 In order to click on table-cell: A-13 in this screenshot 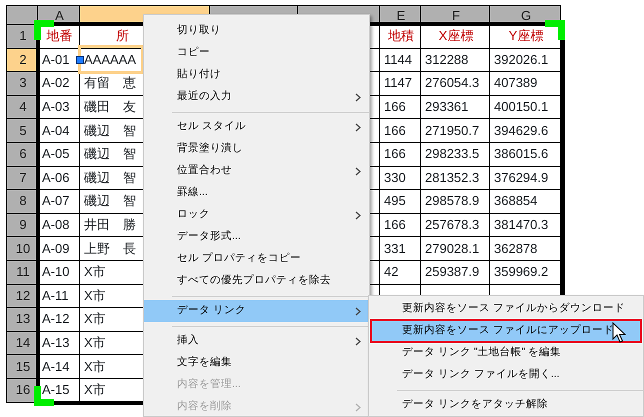, I will do `click(59, 343)`.